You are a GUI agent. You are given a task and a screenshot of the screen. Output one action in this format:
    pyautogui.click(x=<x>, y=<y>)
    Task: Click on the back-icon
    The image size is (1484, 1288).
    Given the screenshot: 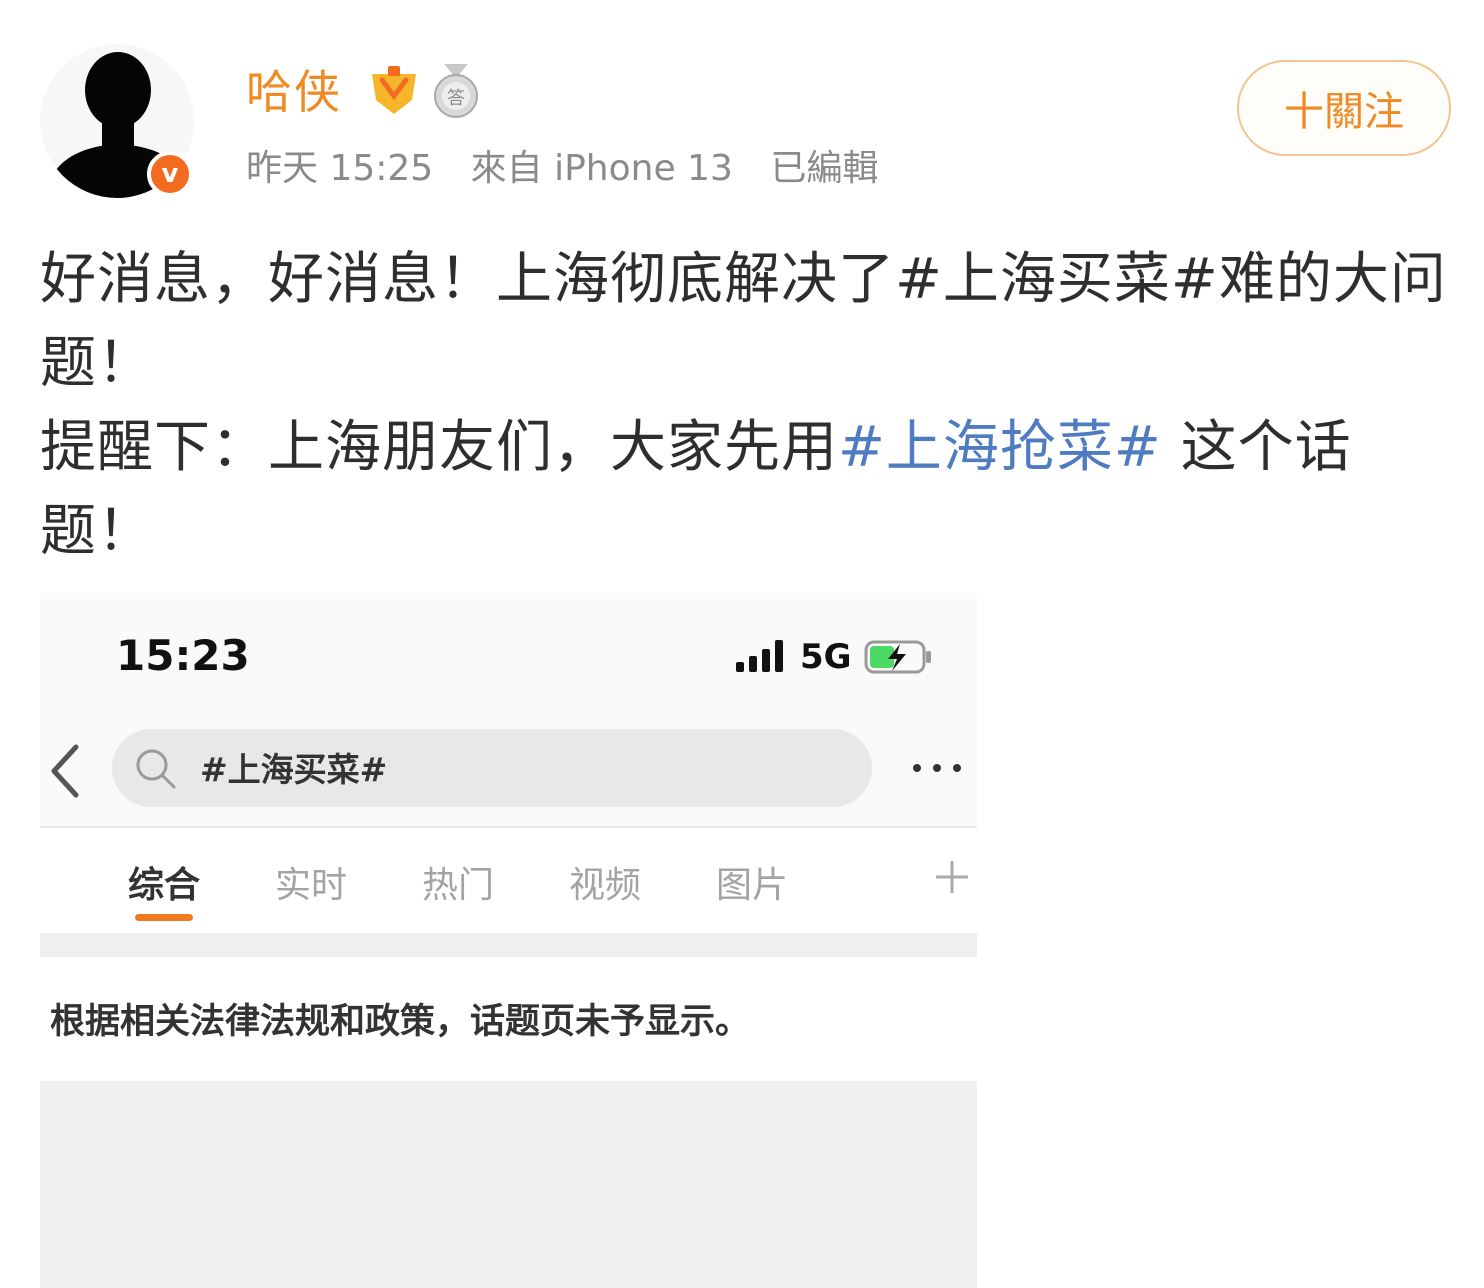 What is the action you would take?
    pyautogui.click(x=66, y=771)
    